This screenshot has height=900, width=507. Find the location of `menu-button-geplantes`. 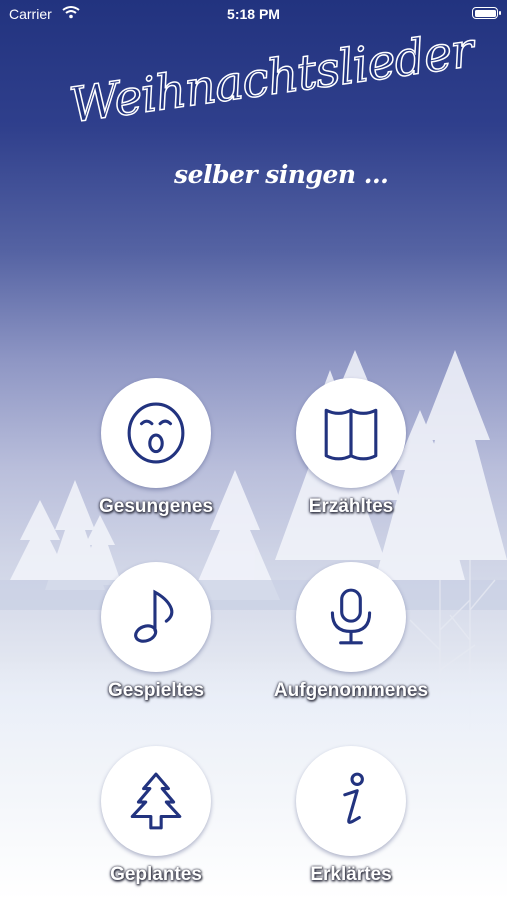

menu-button-geplantes is located at coordinates (156, 801).